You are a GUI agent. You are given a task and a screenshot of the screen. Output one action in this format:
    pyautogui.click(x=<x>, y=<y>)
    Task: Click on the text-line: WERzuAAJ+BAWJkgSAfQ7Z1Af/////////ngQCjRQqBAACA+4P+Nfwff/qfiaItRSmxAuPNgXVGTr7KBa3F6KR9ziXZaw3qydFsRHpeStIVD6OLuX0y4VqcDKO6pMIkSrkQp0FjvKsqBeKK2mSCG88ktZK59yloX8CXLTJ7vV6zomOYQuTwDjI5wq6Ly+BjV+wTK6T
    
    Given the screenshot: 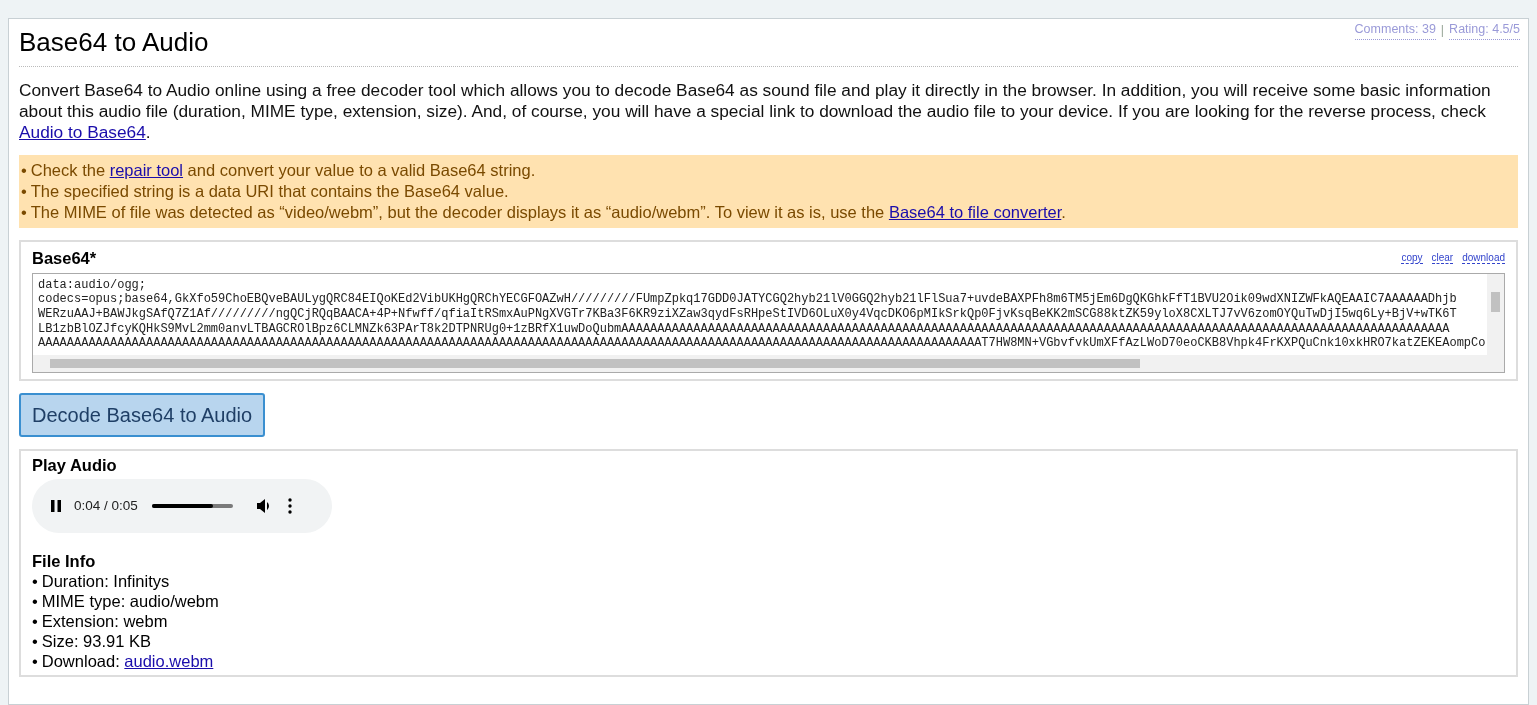 What is the action you would take?
    pyautogui.click(x=747, y=313)
    